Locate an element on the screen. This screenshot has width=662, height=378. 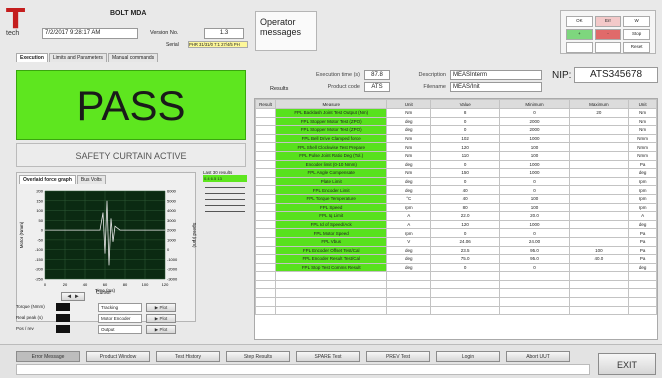
version-label: Version No. is located at coordinates (164, 33).